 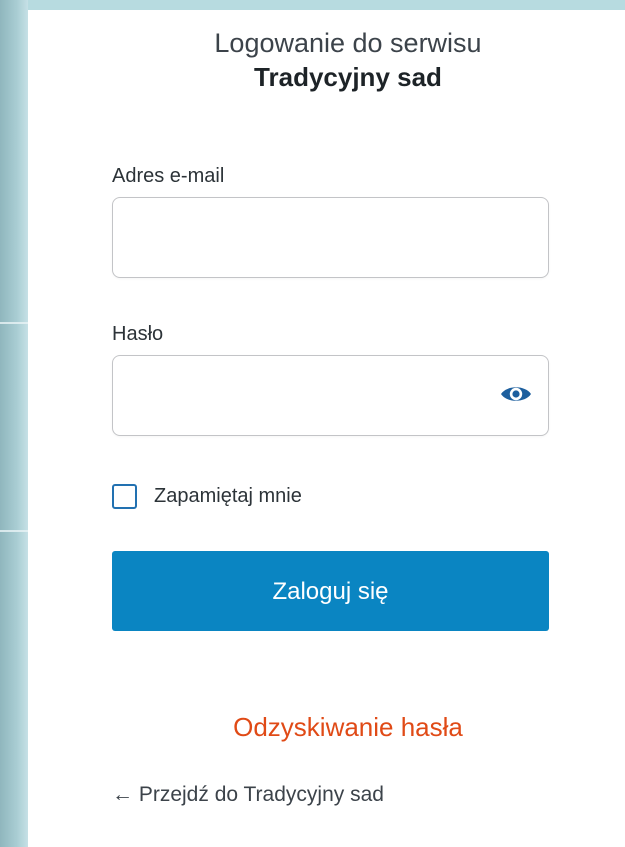 I want to click on back-to-site-link: ← Przejdź do Tradycyjny sad, so click(x=248, y=795).